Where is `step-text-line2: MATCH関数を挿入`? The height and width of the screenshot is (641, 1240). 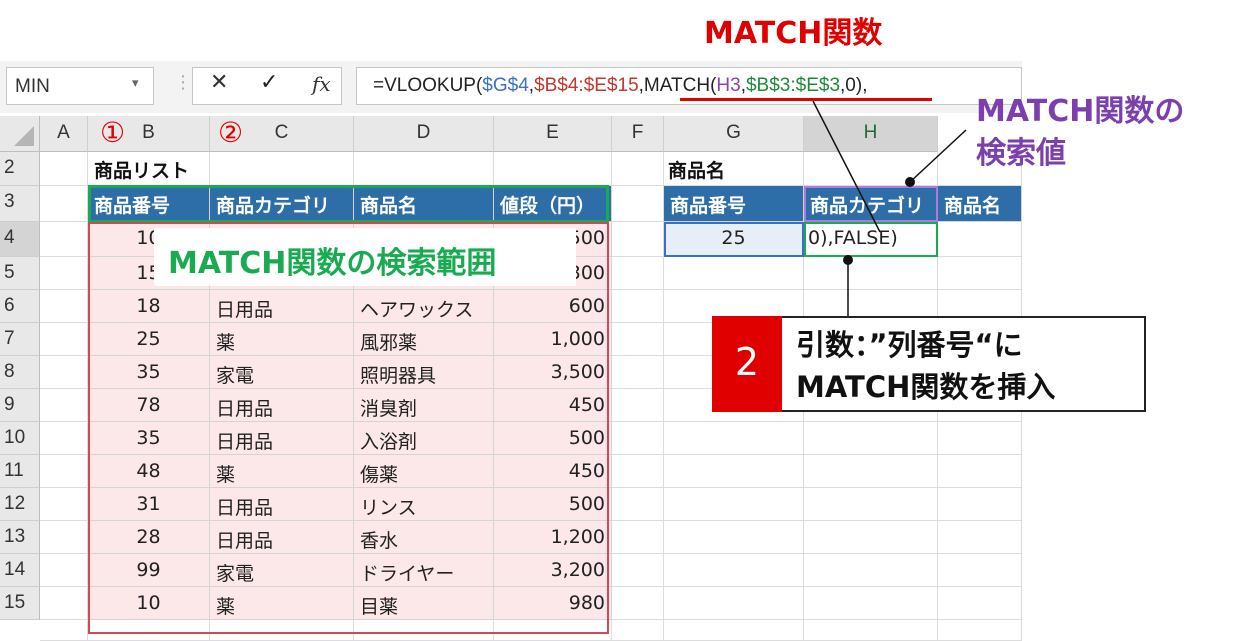 step-text-line2: MATCH関数を挿入 is located at coordinates (926, 387).